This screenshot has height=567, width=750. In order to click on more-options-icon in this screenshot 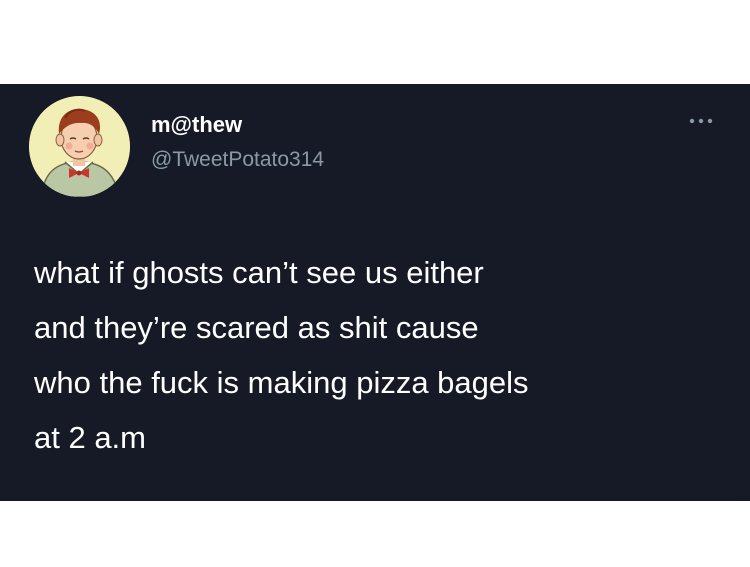, I will do `click(701, 121)`.